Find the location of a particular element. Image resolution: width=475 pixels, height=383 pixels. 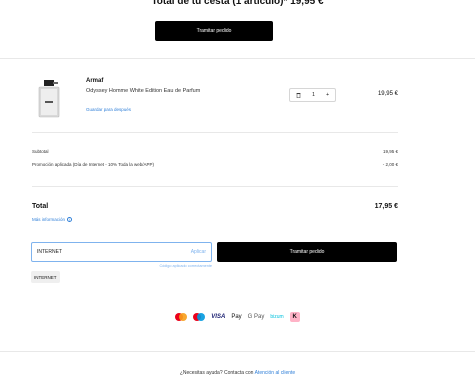

product-brand: Armaf is located at coordinates (95, 81).